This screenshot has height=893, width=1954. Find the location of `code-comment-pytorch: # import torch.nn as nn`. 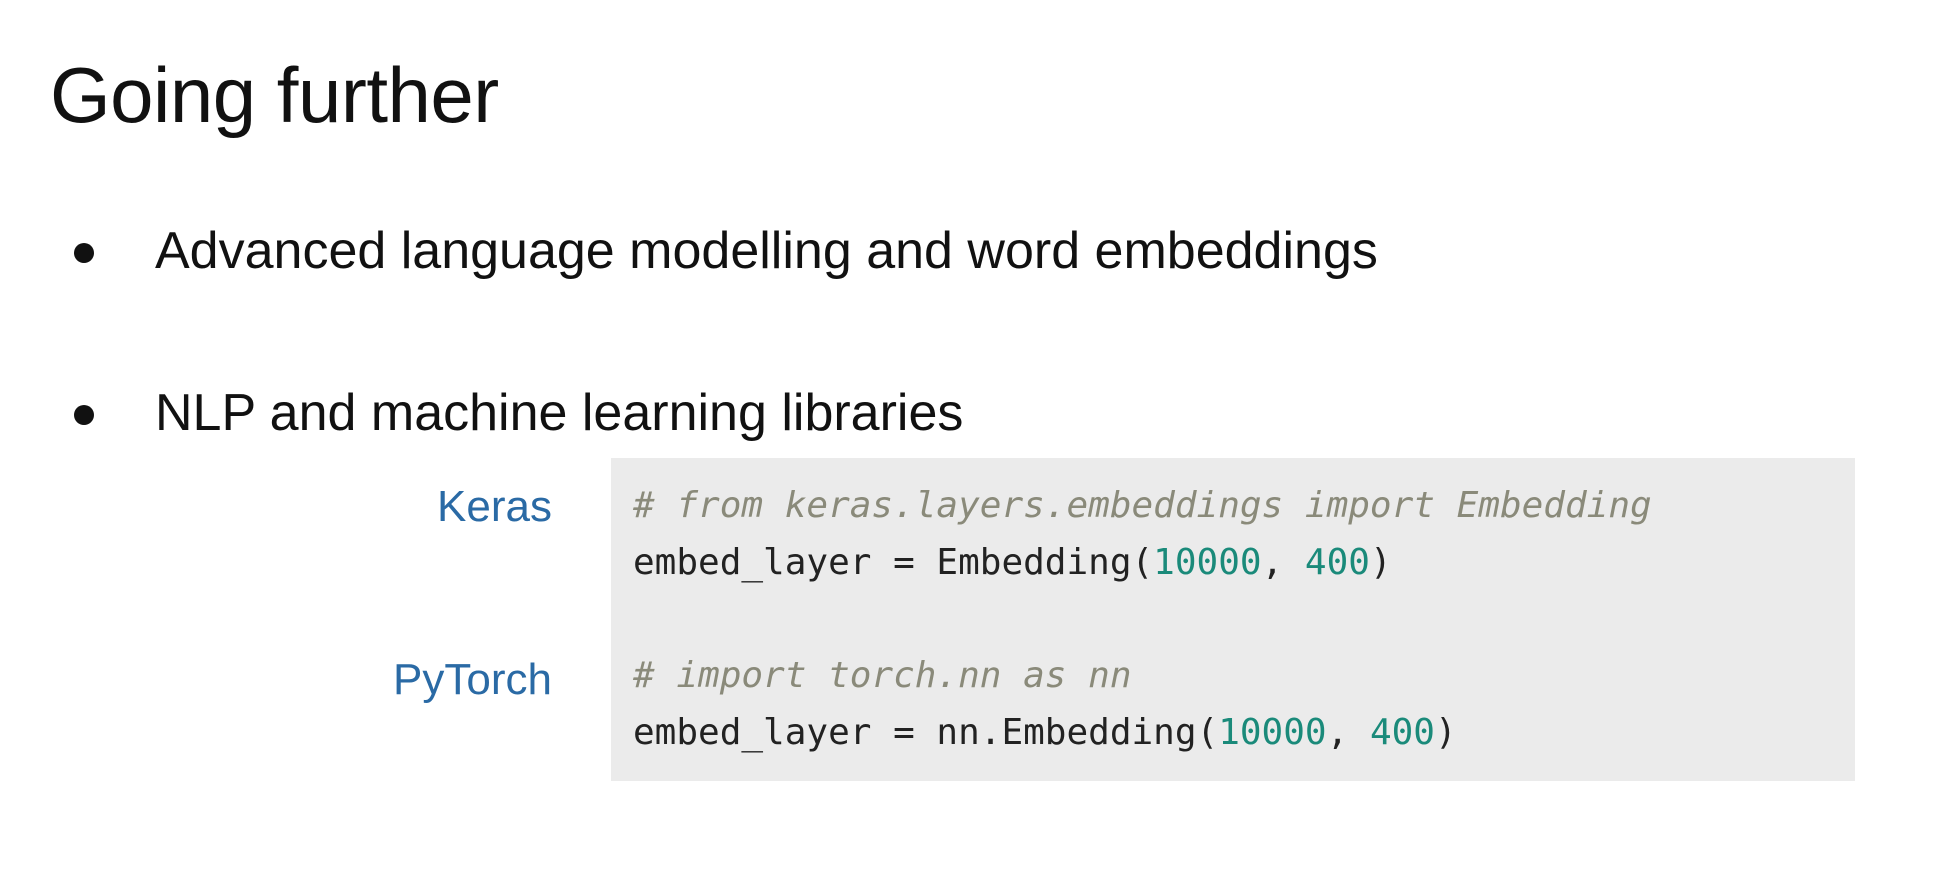

code-comment-pytorch: # import torch.nn as nn is located at coordinates (882, 675).